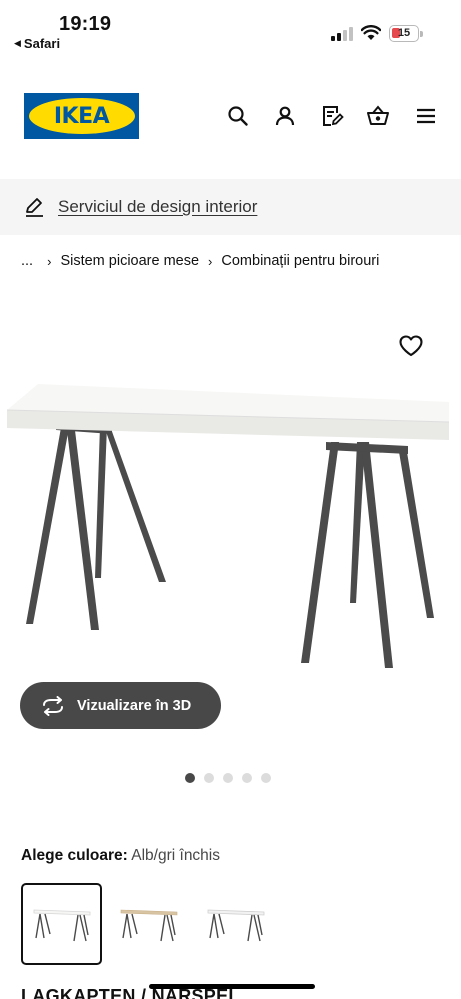 The image size is (461, 999). I want to click on view-3d-button: Vizualizare în 3D, so click(120, 705).